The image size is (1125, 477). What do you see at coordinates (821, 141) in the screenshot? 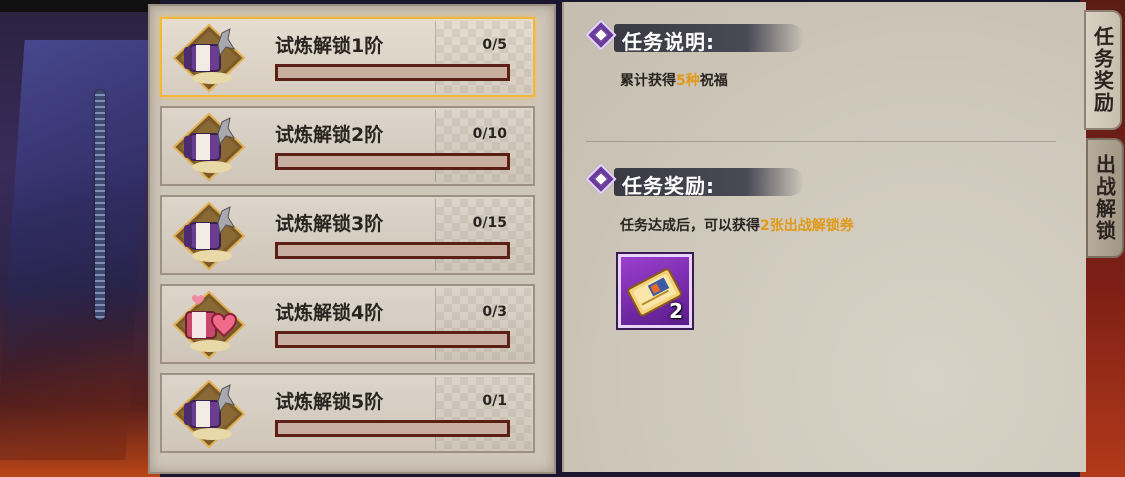
I see `divider` at bounding box center [821, 141].